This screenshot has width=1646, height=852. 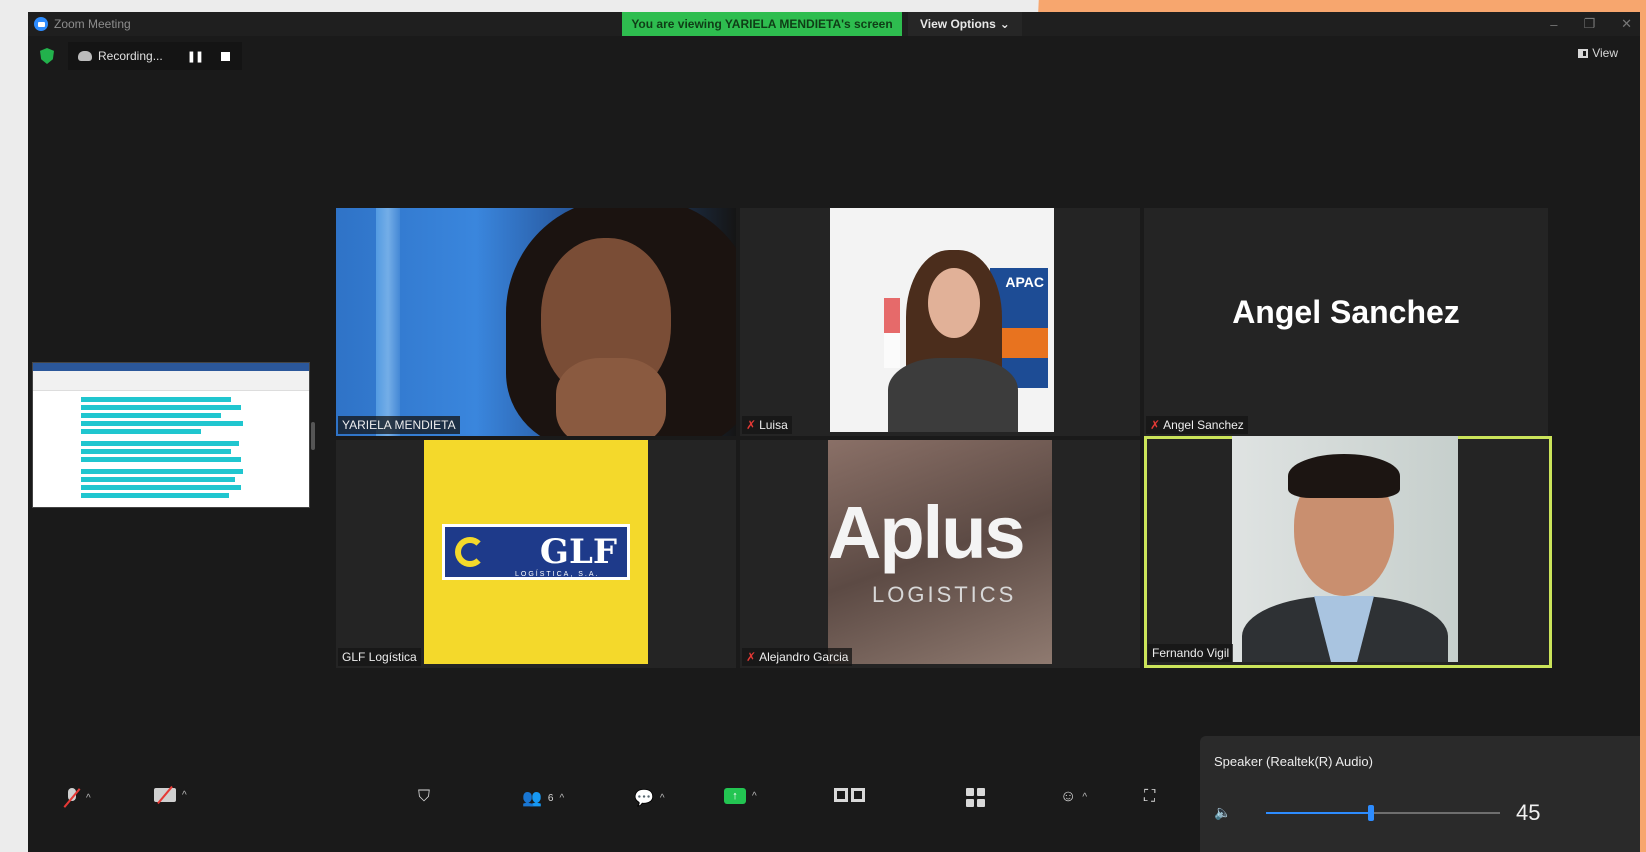 I want to click on security-button: ⛉, so click(x=424, y=797).